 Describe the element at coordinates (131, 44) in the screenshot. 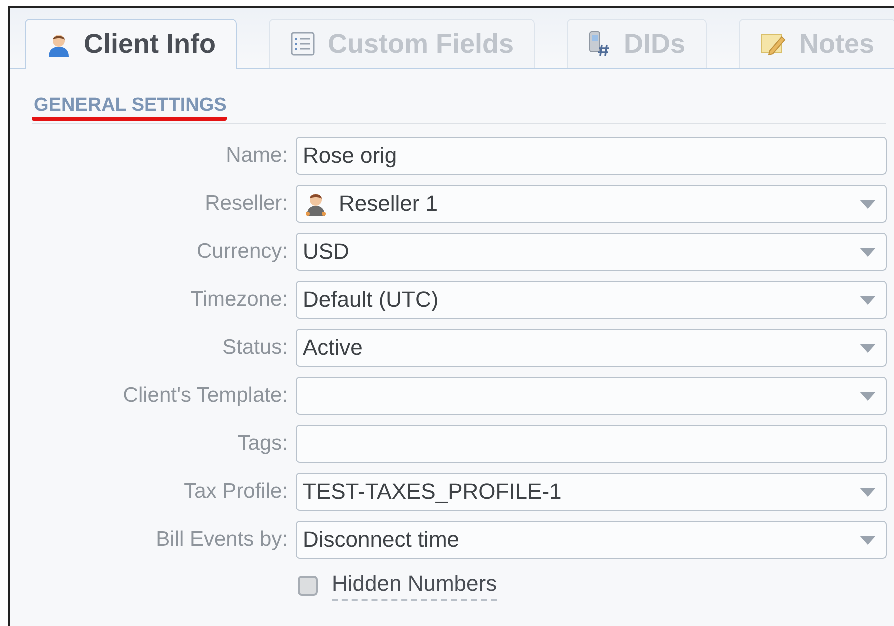

I see `tab: Client Info` at that location.